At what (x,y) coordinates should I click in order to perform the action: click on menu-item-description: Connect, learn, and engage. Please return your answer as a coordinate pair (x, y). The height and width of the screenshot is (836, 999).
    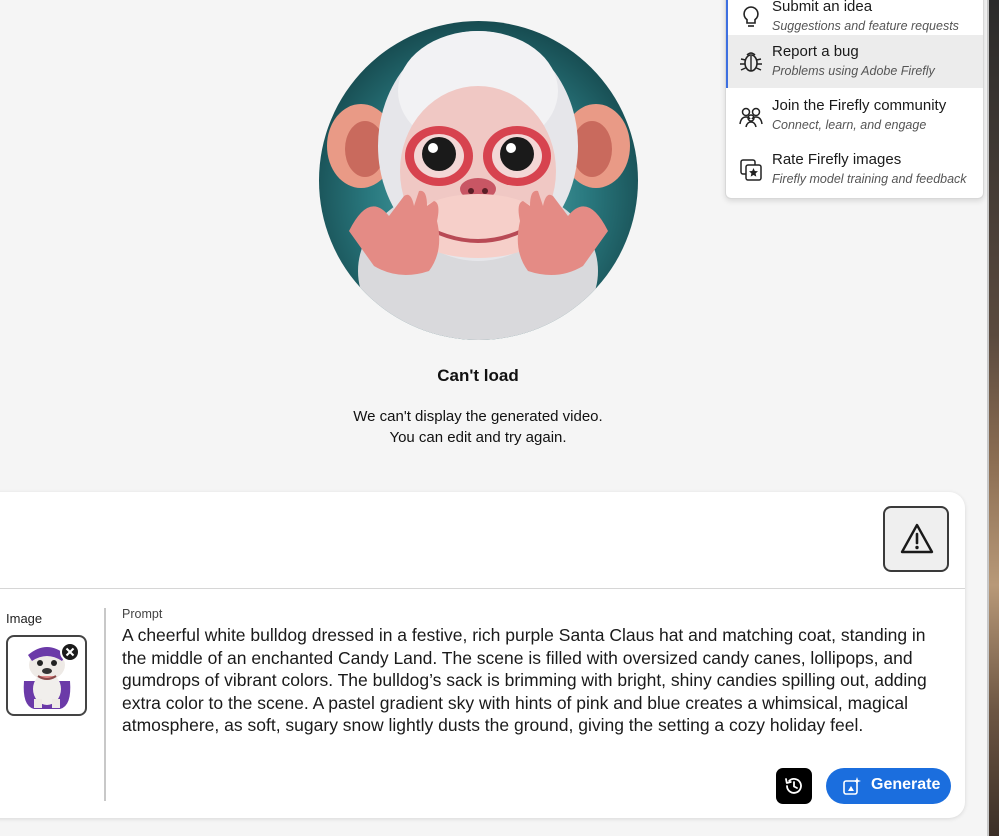
    Looking at the image, I should click on (849, 125).